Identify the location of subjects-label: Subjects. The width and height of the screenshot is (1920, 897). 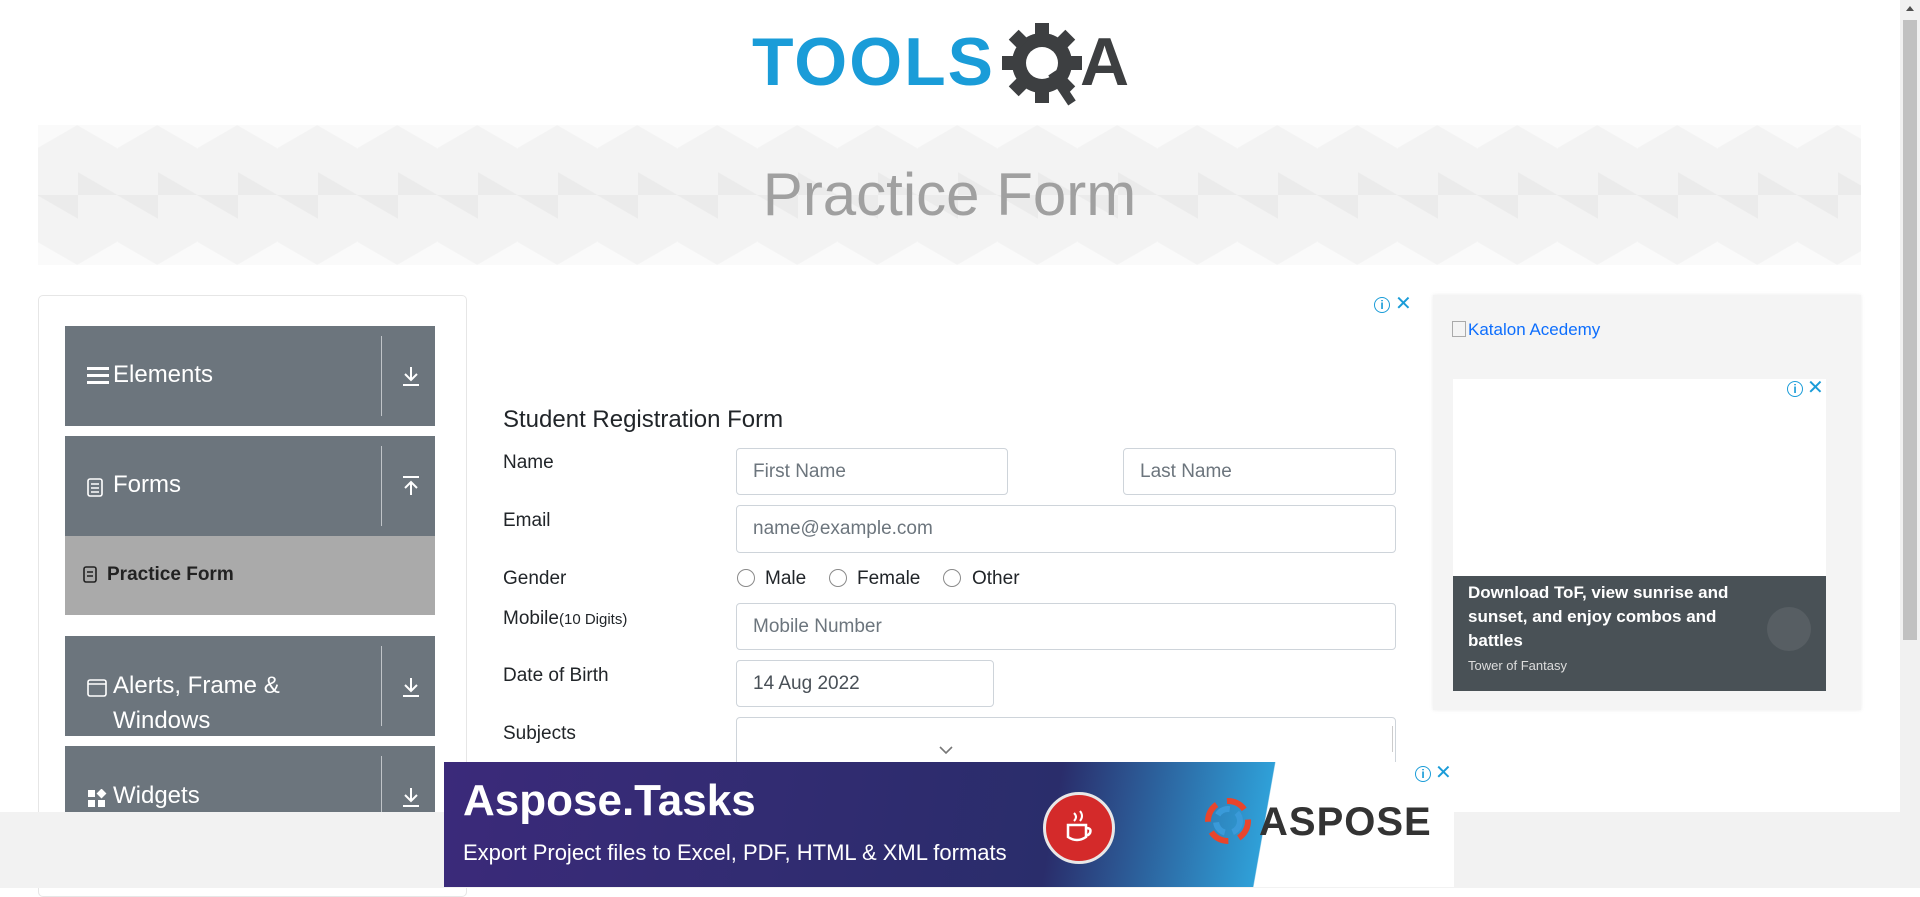
(539, 733).